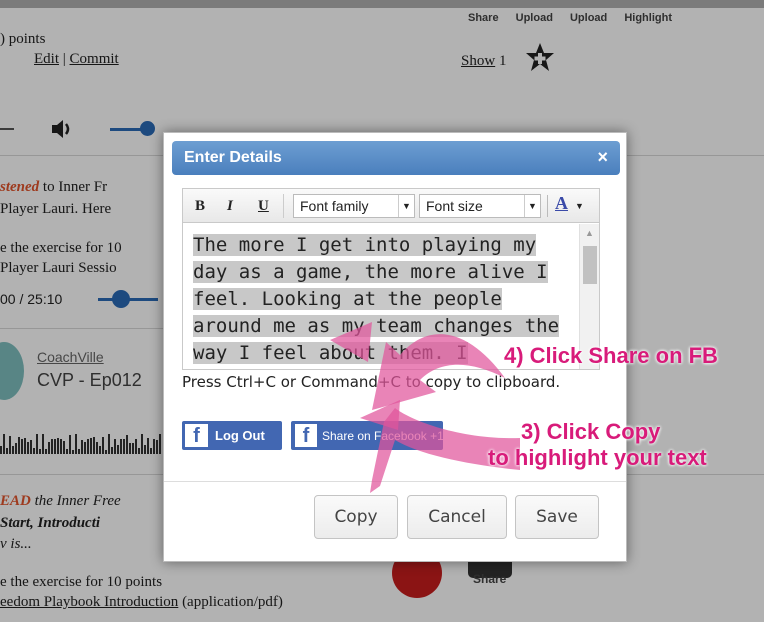 This screenshot has height=622, width=764. I want to click on text-color-button: A, so click(561, 203).